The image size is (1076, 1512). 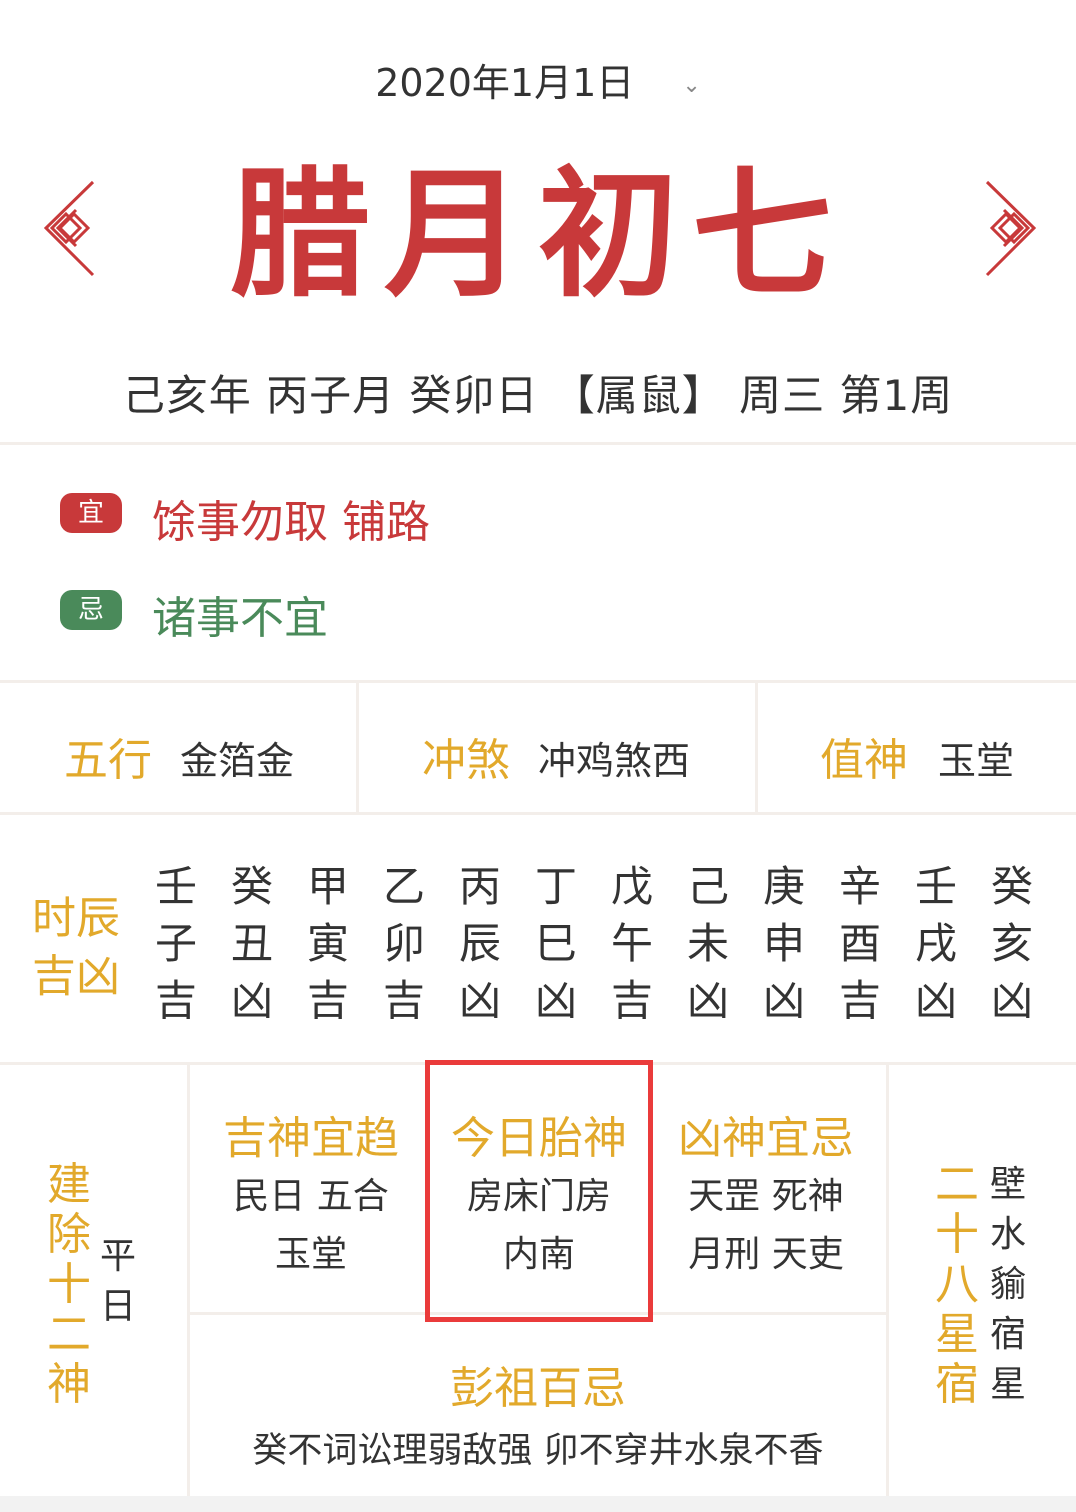 I want to click on hour-column: 己未凶, so click(x=708, y=943).